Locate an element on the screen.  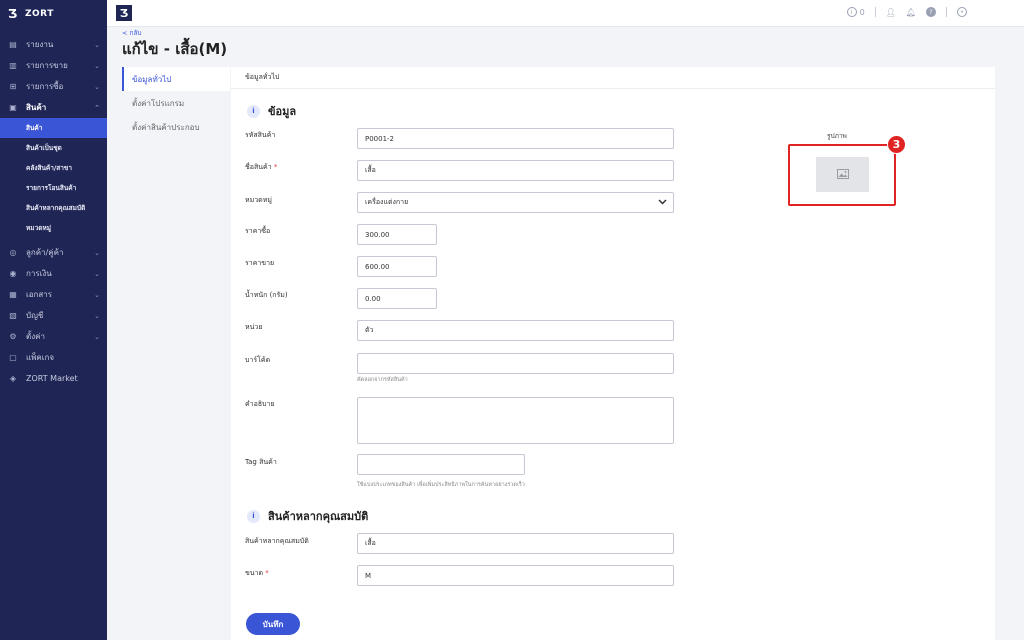
sidebar-item-reports: ▤ รายงาน ⌄ is located at coordinates (53, 44).